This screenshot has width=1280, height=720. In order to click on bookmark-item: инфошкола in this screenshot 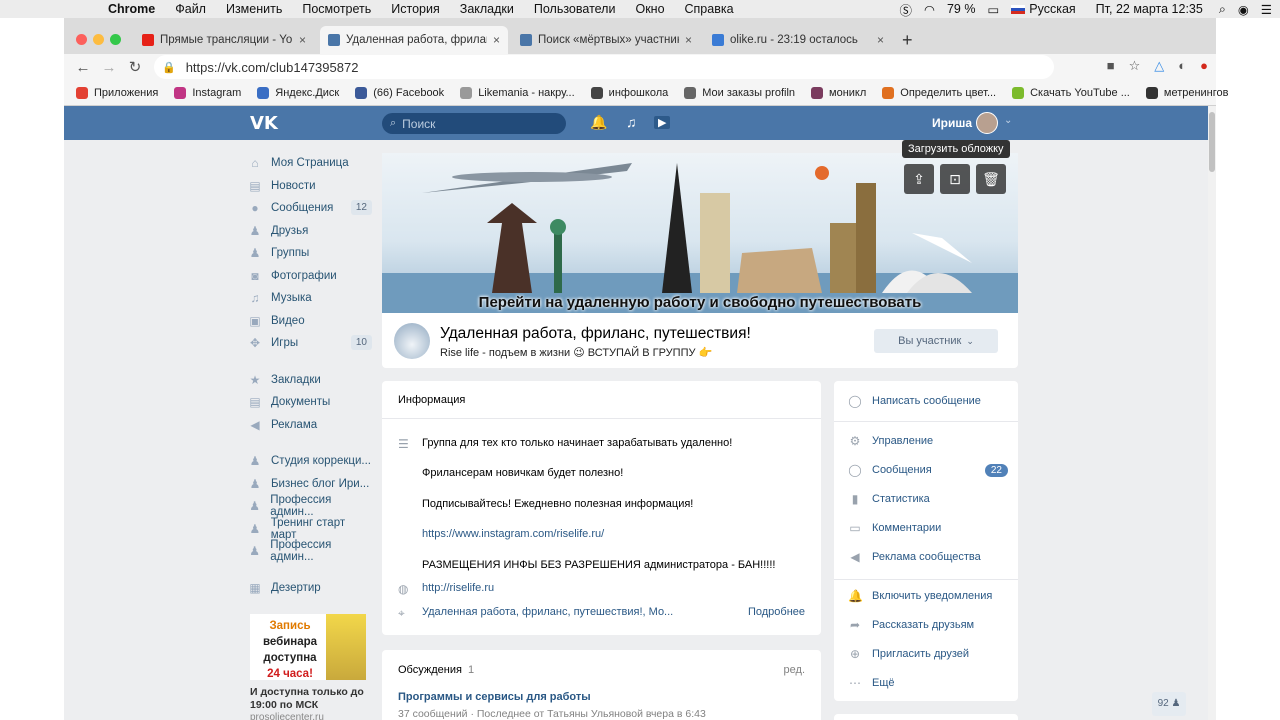, I will do `click(629, 92)`.